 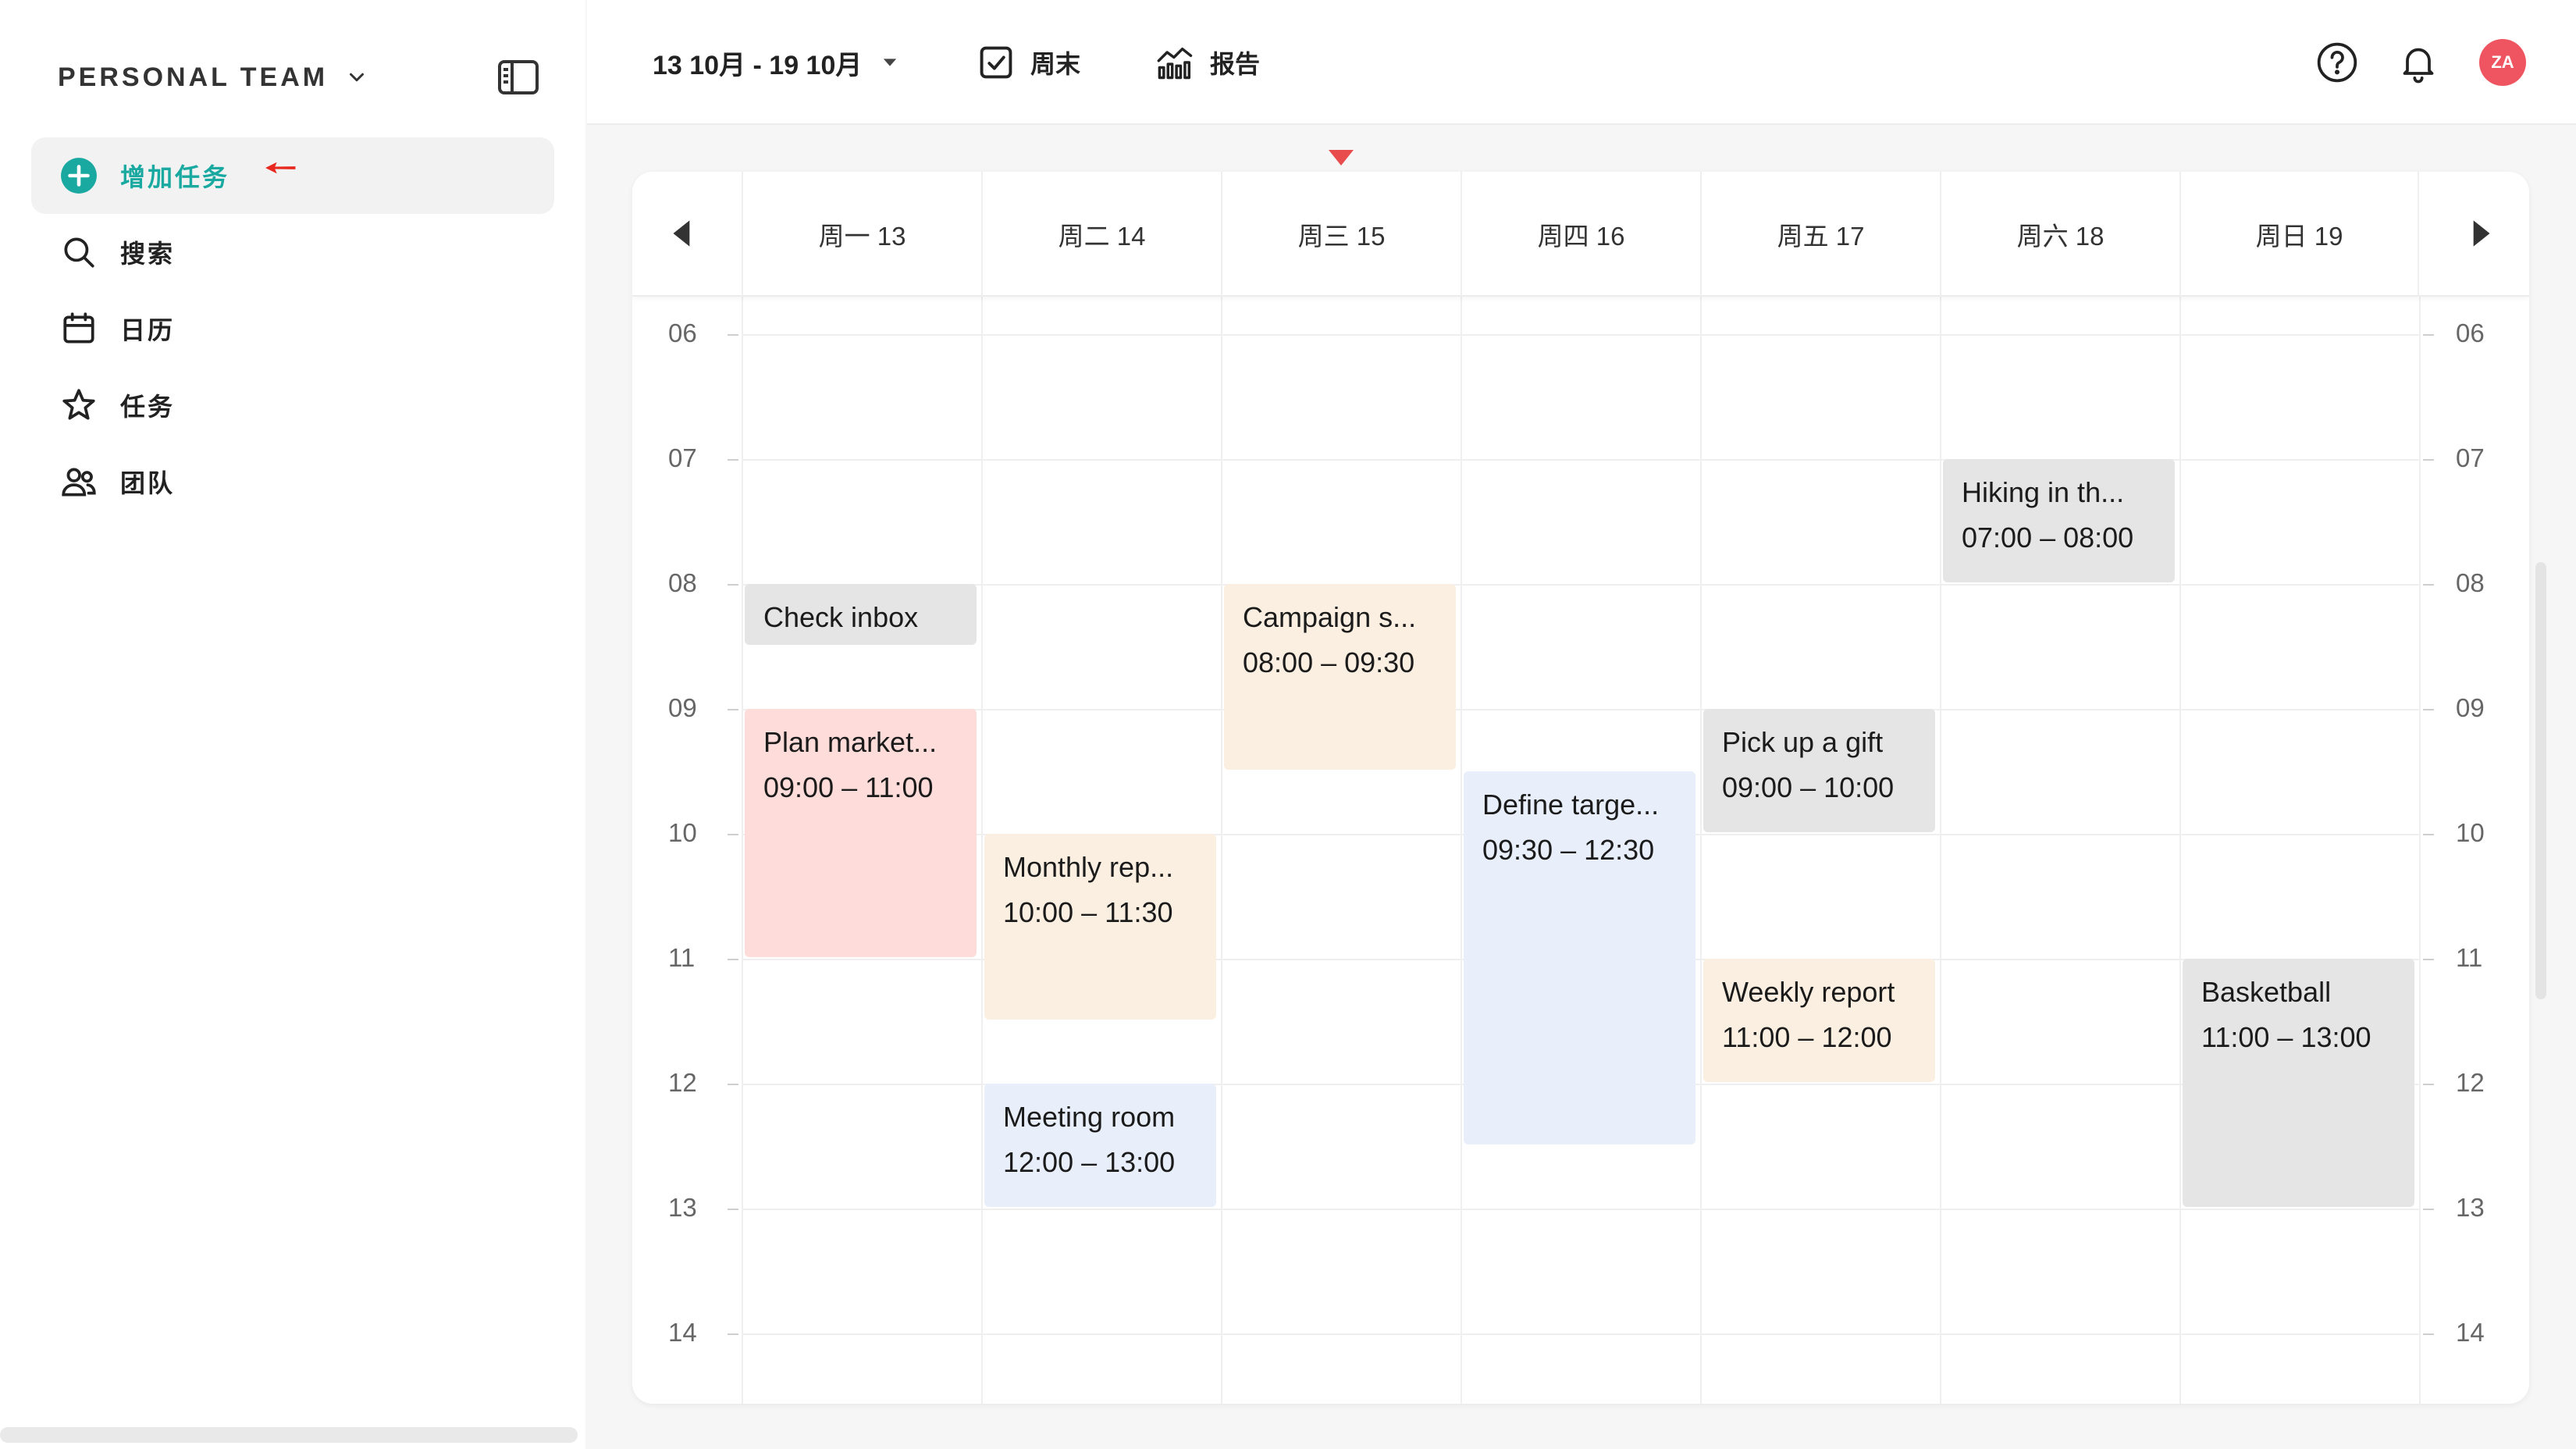 What do you see at coordinates (2059, 234) in the screenshot?
I see `day-header: 周六 18` at bounding box center [2059, 234].